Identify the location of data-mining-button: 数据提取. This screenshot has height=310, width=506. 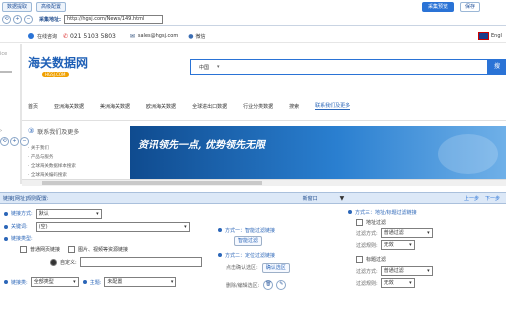
(17, 7).